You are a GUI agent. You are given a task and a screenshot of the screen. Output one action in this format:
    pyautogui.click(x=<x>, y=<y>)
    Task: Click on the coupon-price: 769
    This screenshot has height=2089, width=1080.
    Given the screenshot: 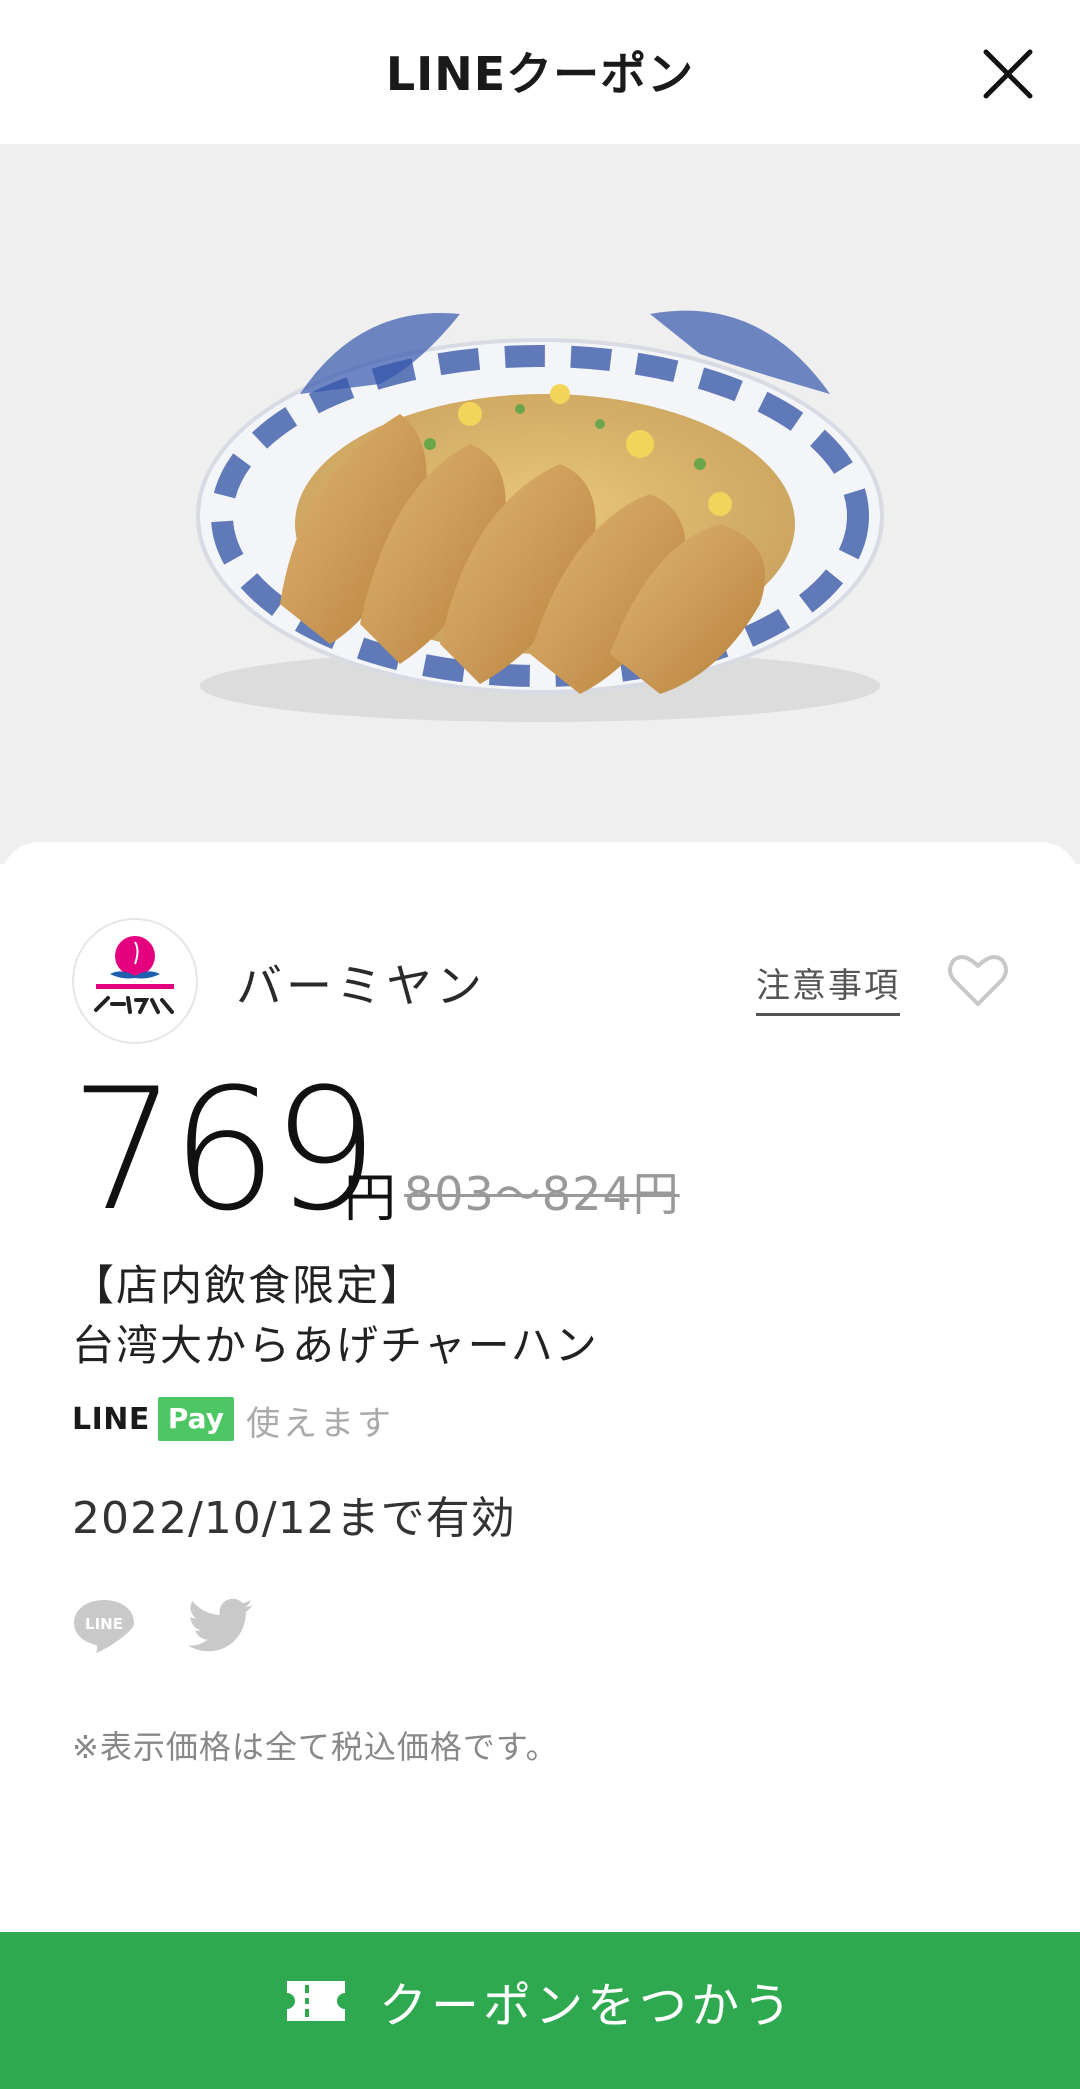 What is the action you would take?
    pyautogui.click(x=224, y=1150)
    